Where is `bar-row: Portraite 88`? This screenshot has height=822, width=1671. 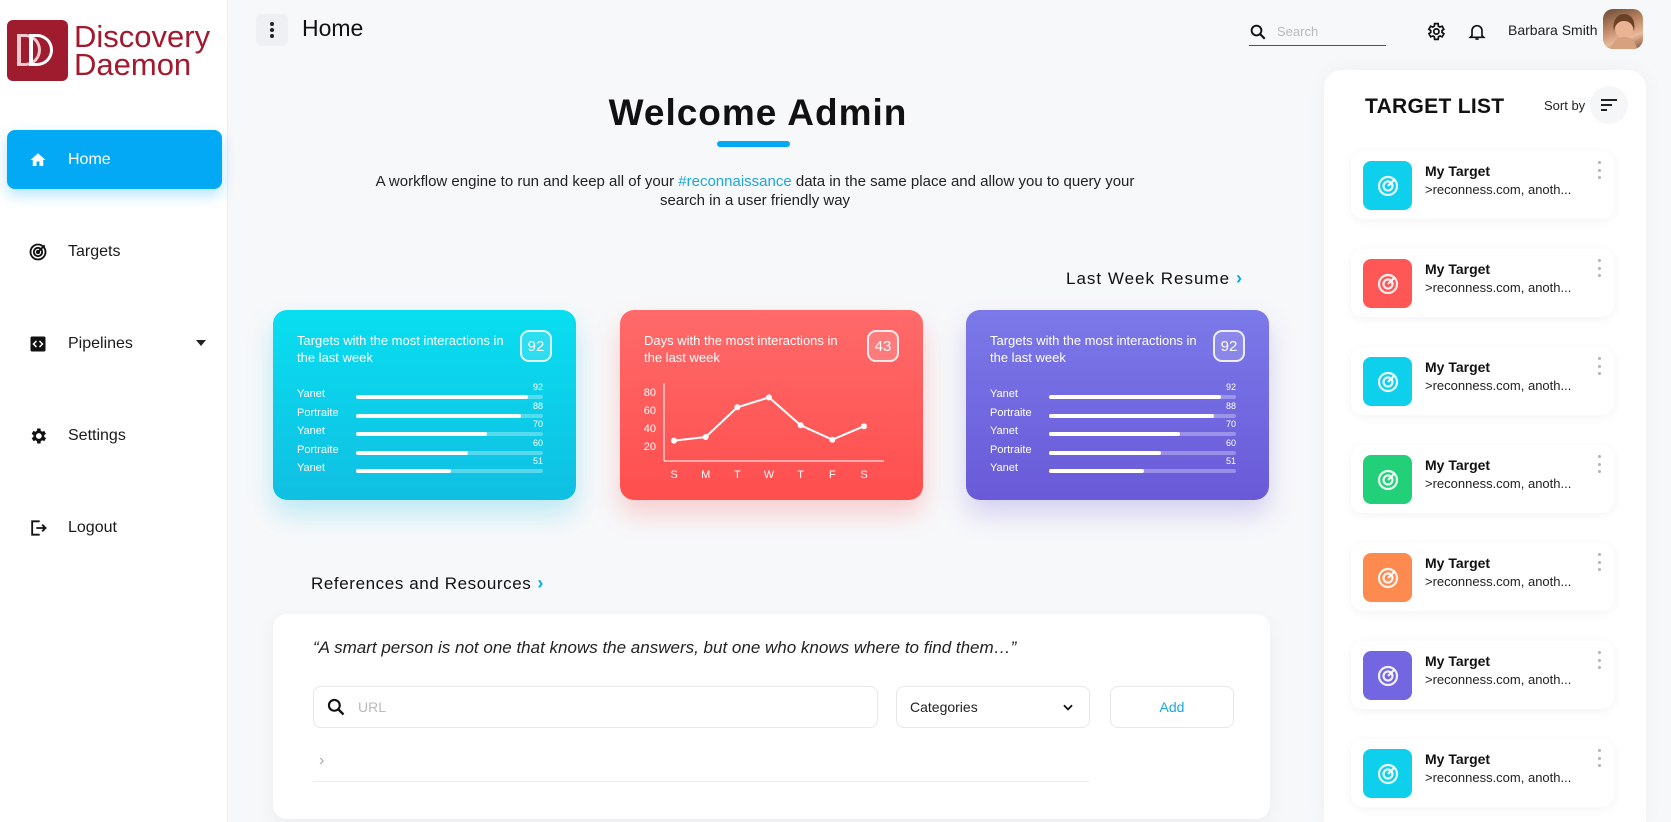 bar-row: Portraite 88 is located at coordinates (1117, 412).